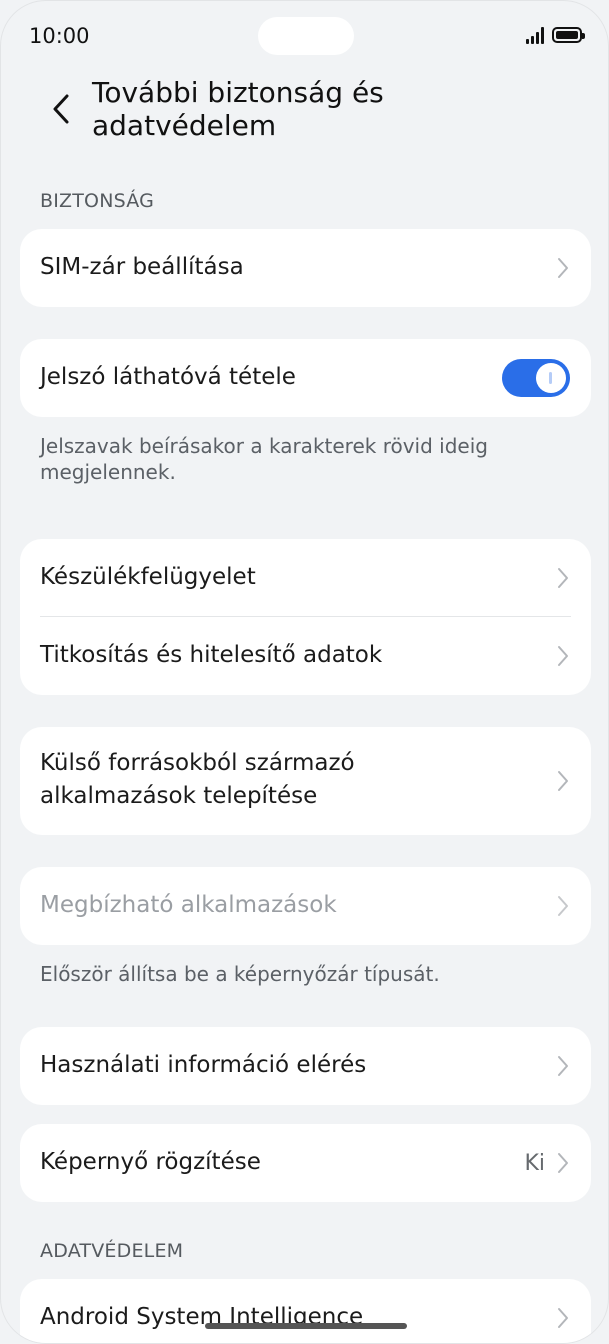 Image resolution: width=609 pixels, height=1344 pixels. I want to click on status-bar: 10:00, so click(304, 37).